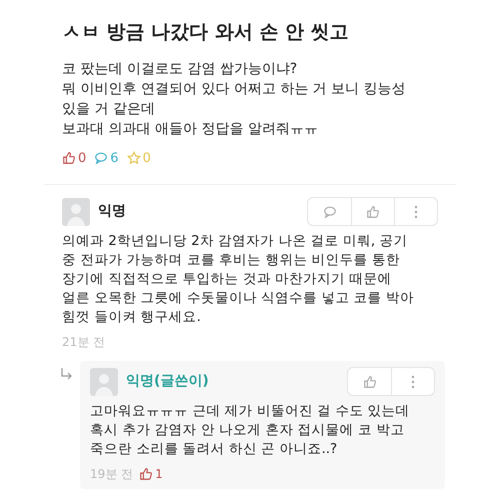 The width and height of the screenshot is (500, 500). What do you see at coordinates (234, 99) in the screenshot?
I see `post-body: 코 팠는데 이걸로도 감염 쌉가능이냐? 뭐 이비인후 연결되어 있다 어쩌고 하는 거 보니 킹능성 있을 거 같은데 보과대 의과대 애들아 정답을 알려줘ㅠㅠ` at bounding box center [234, 99].